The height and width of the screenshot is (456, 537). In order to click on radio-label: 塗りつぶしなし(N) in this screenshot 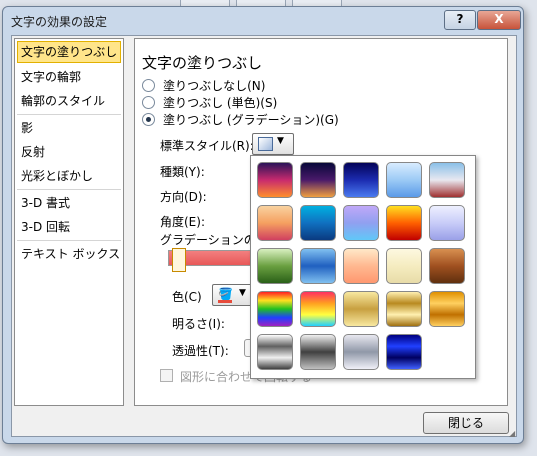, I will do `click(214, 86)`.